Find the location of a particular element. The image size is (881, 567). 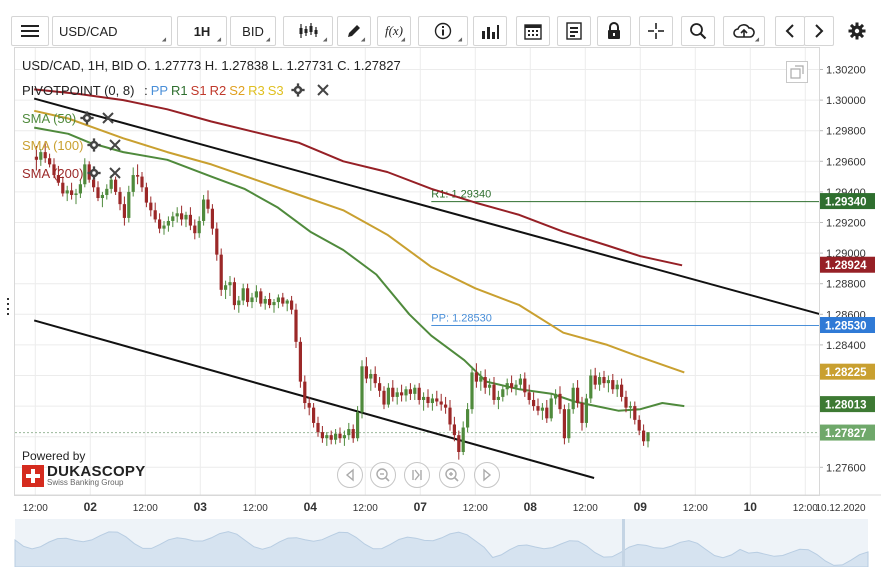

zoom-out-icon is located at coordinates (383, 475).